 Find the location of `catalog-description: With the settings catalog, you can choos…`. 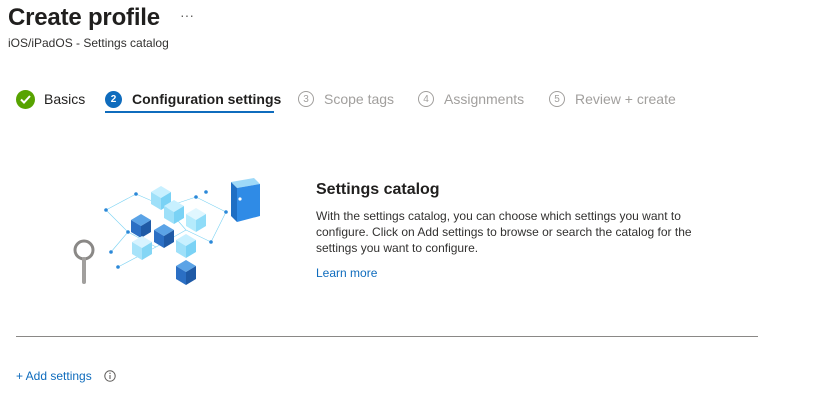

catalog-description: With the settings catalog, you can choos… is located at coordinates (504, 232).